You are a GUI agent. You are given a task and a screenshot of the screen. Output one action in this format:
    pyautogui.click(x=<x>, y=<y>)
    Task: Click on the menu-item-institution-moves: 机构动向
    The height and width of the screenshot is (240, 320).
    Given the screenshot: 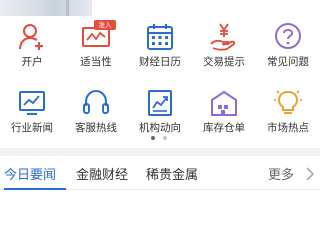 What is the action you would take?
    pyautogui.click(x=160, y=112)
    